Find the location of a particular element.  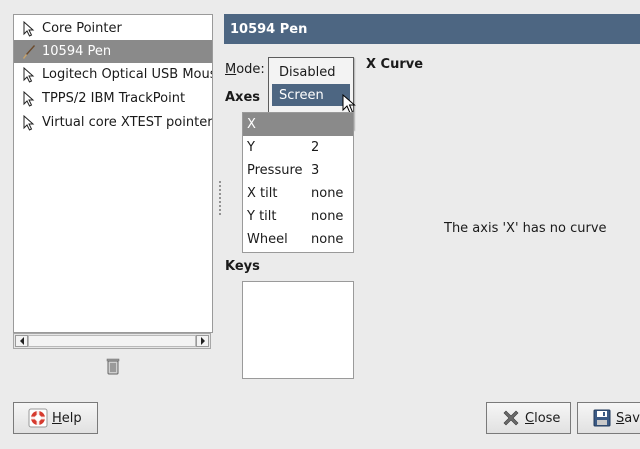

device-header: 10594 Pen is located at coordinates (432, 29).